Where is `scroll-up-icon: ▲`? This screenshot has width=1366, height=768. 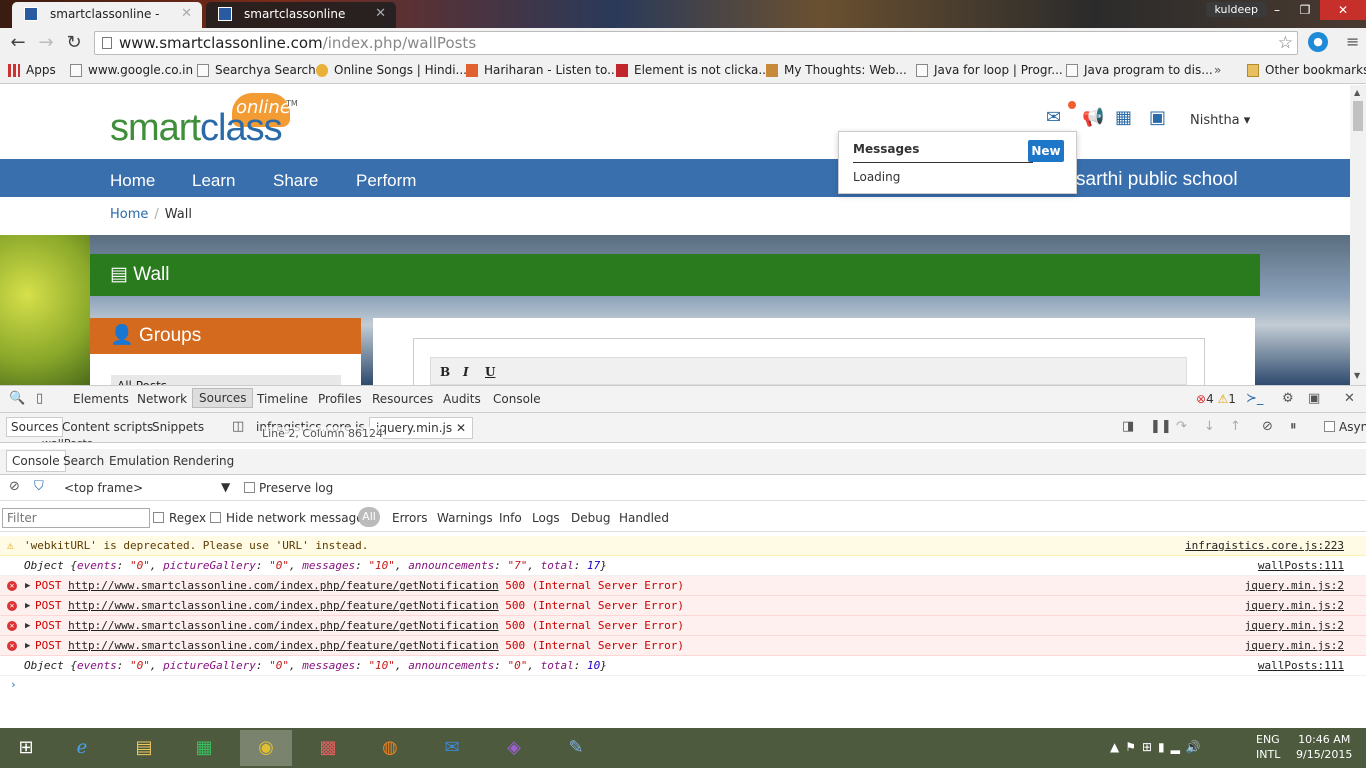 scroll-up-icon: ▲ is located at coordinates (1357, 92).